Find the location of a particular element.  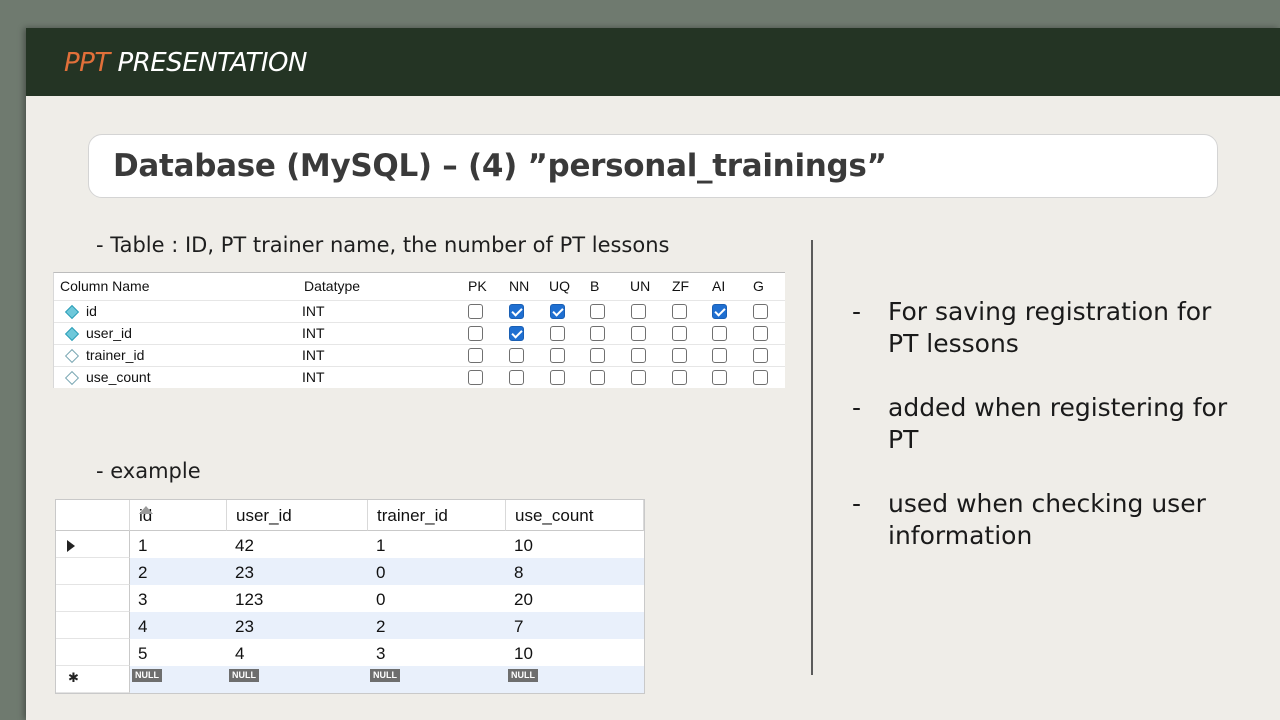

brand-rest: PRESENTATION is located at coordinates (208, 63).